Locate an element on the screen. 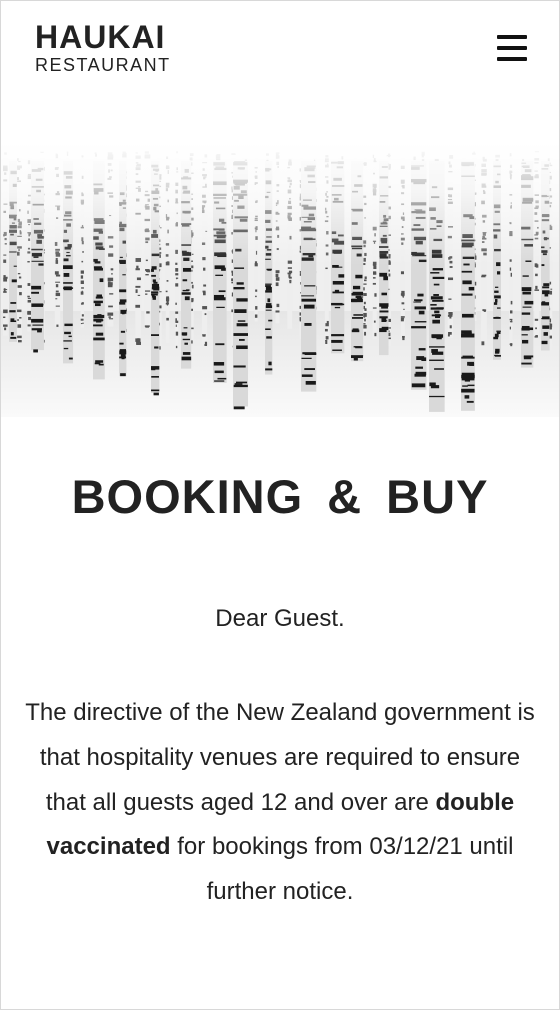 This screenshot has width=560, height=1010. hamburger-menu-icon is located at coordinates (512, 48).